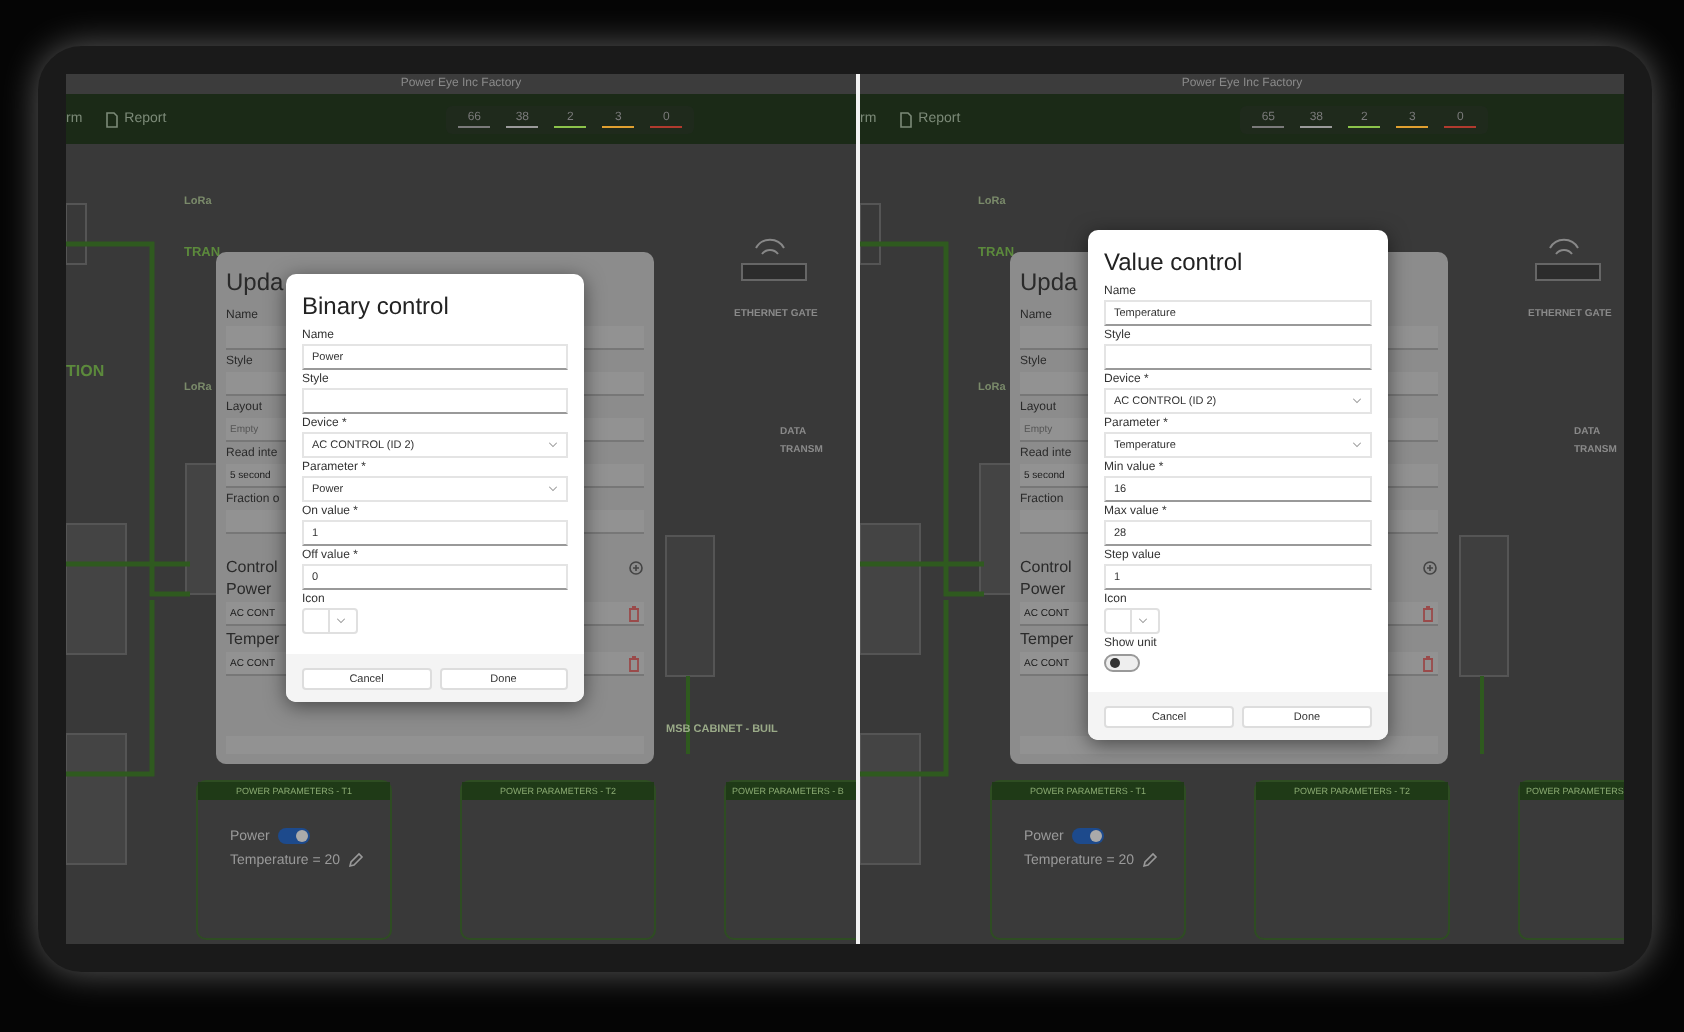 Image resolution: width=1684 pixels, height=1032 pixels. I want to click on dialog-title: Value control, so click(1173, 263).